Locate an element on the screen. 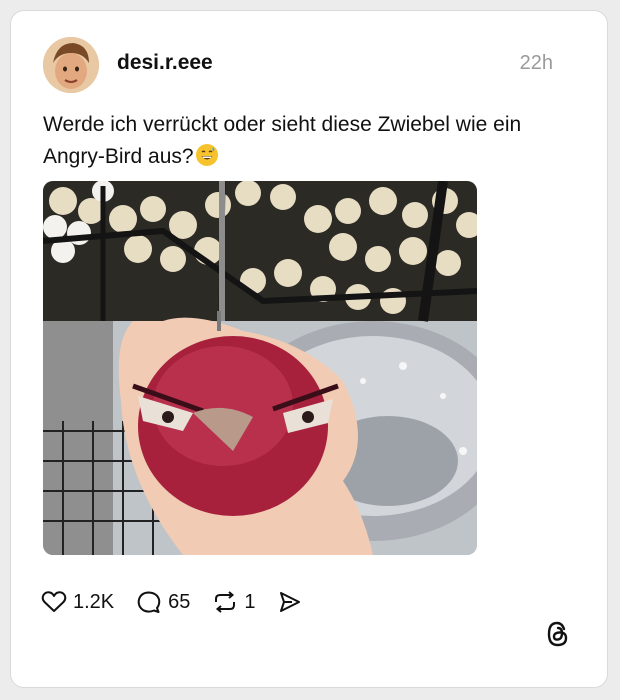 The image size is (620, 700). like-button: 1.2K is located at coordinates (77, 602).